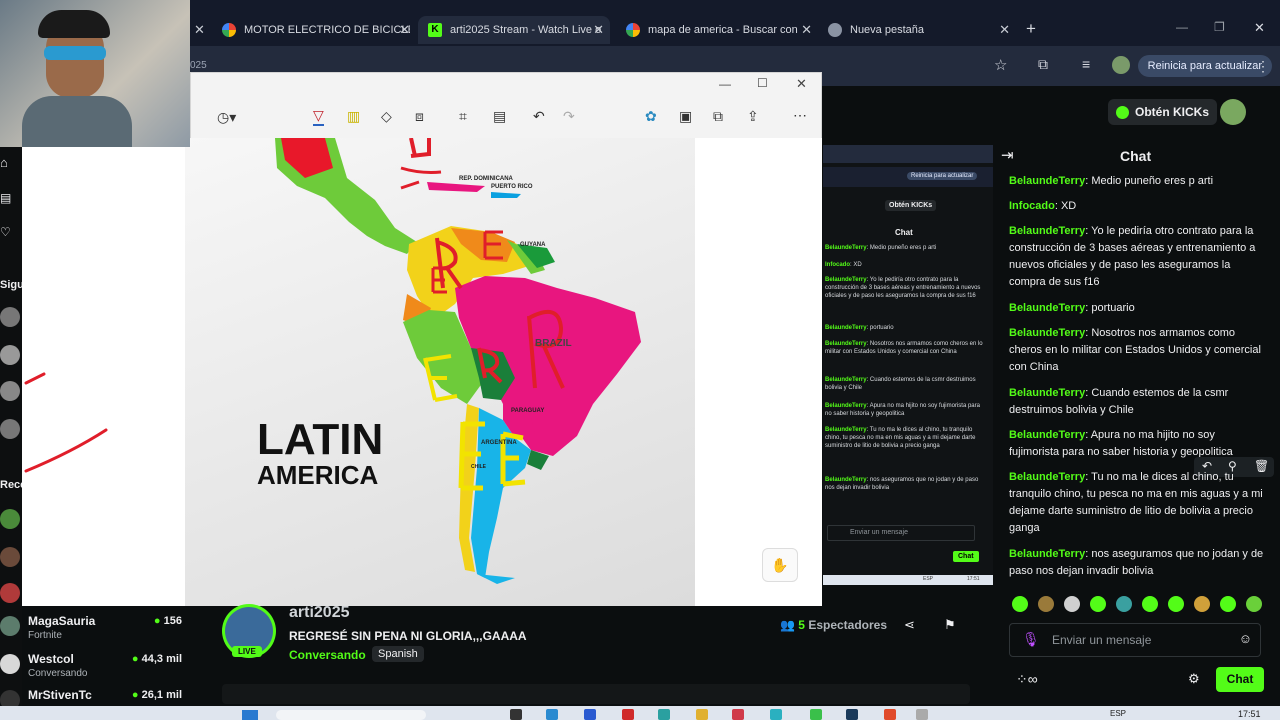 The height and width of the screenshot is (720, 1280). Describe the element at coordinates (4, 162) in the screenshot. I see `home-icon: ⌂` at that location.